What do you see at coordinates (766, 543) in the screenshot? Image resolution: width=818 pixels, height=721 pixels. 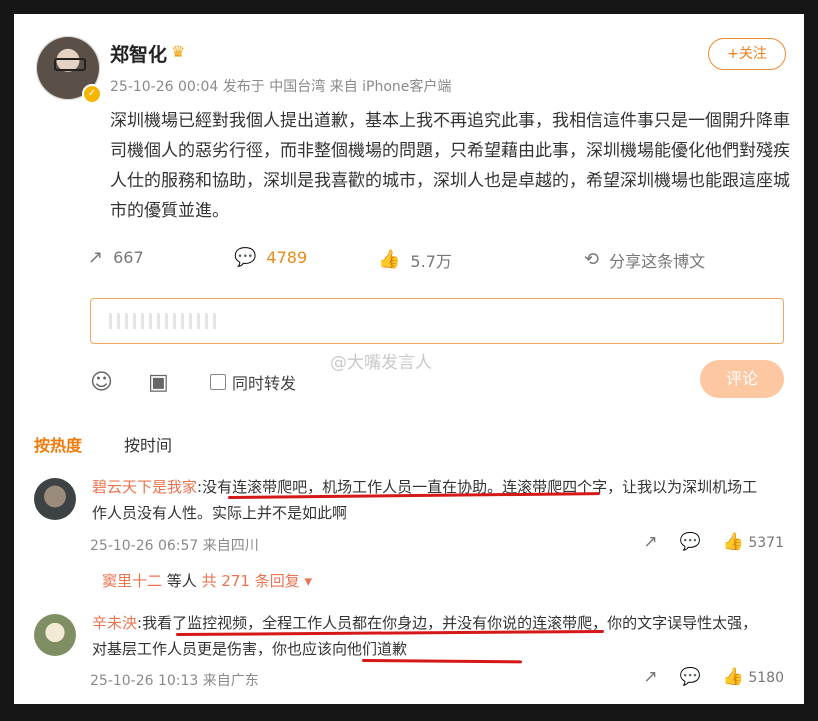 I see `like-count: 5371` at bounding box center [766, 543].